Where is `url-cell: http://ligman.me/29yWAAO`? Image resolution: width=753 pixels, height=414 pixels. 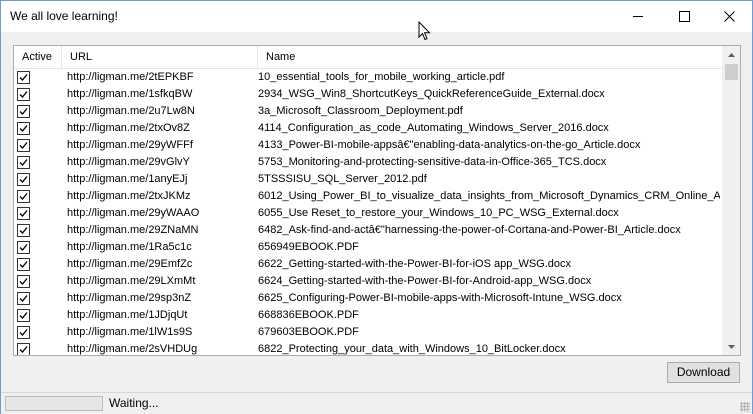
url-cell: http://ligman.me/29yWAAO is located at coordinates (133, 213).